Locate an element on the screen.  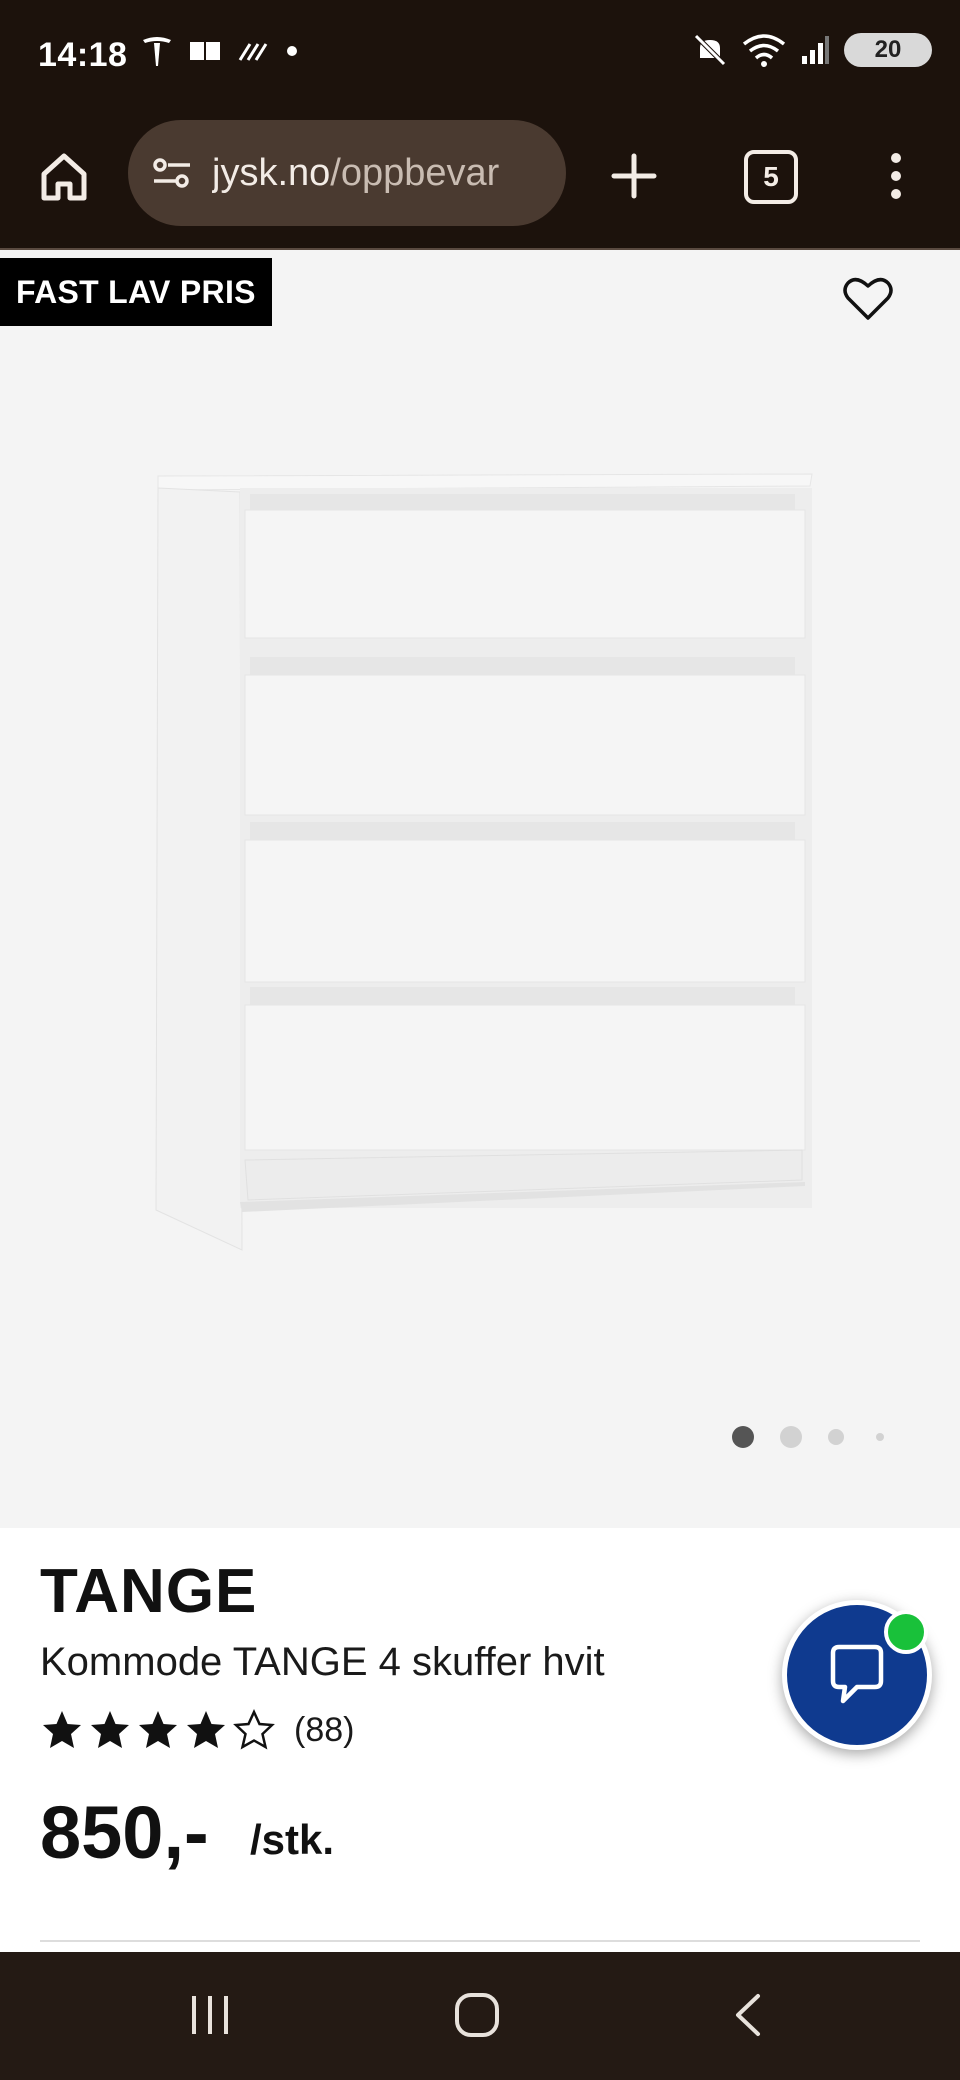
home-icon is located at coordinates (64, 176).